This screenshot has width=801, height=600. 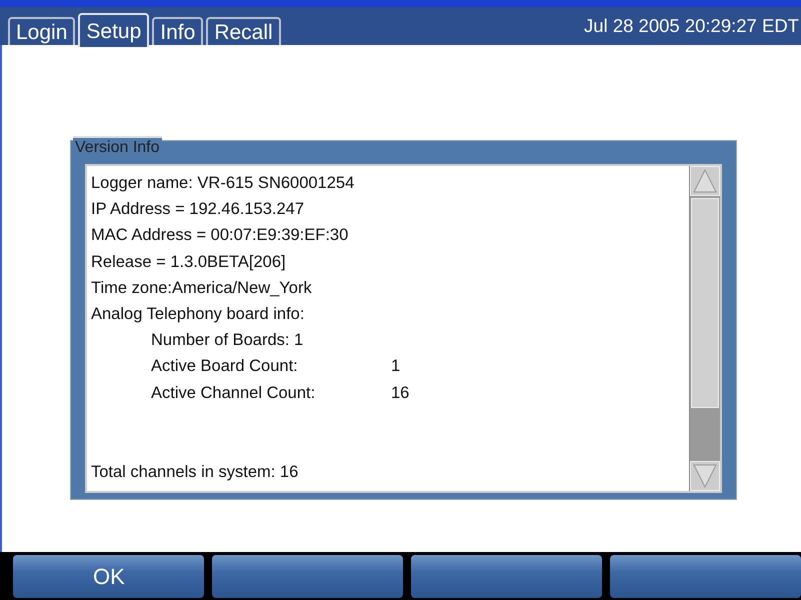 I want to click on info-line: IP Address = 192.46.153.247, so click(x=198, y=209).